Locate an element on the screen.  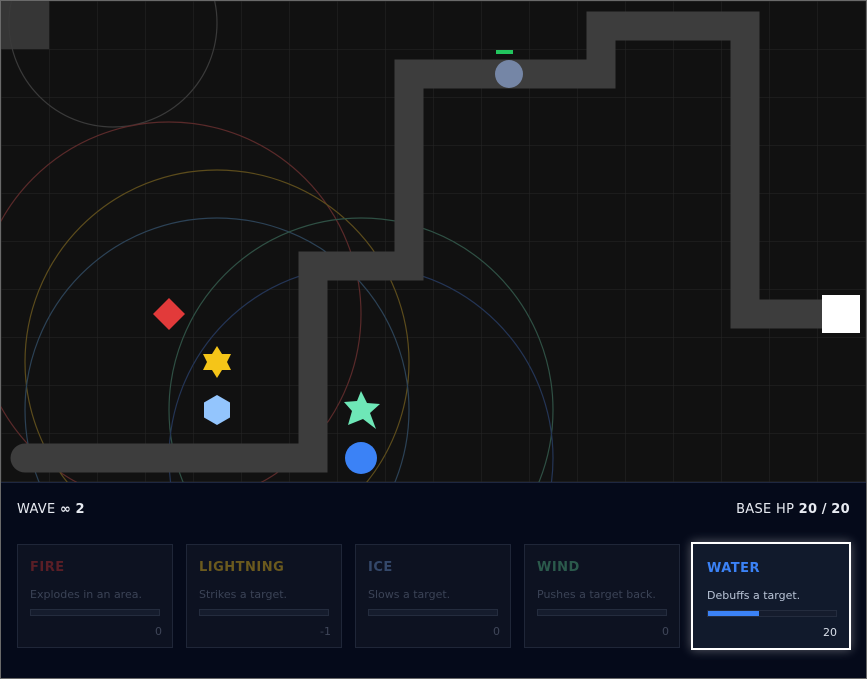
tower-description: Explodes in an area. is located at coordinates (86, 594).